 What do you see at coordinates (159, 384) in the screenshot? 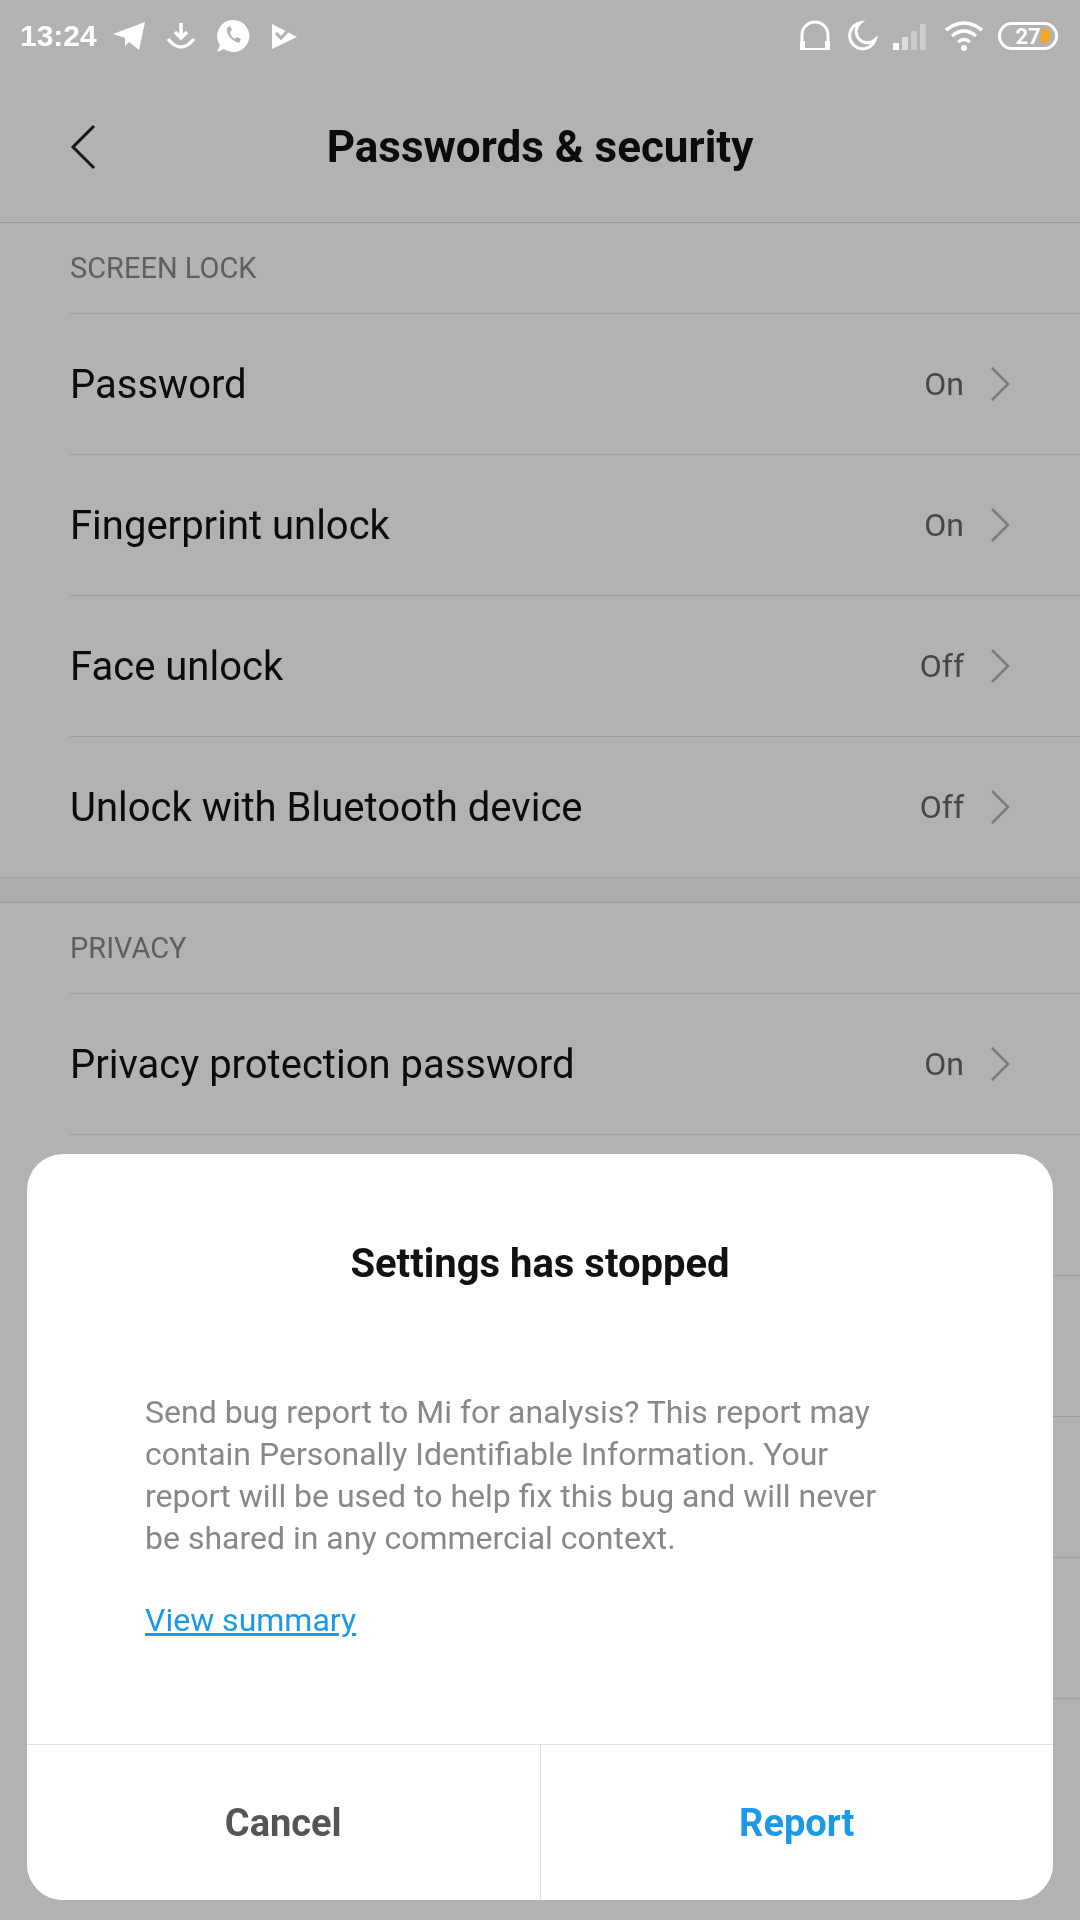
I see `row-label: Password` at bounding box center [159, 384].